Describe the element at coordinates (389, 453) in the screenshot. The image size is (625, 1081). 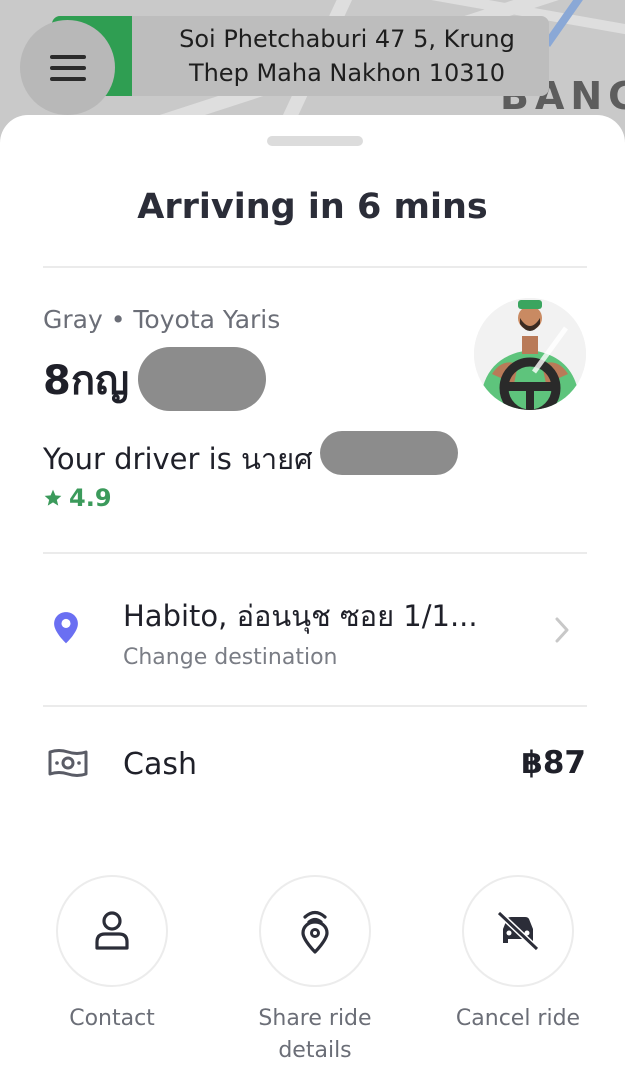
I see `driver-name-redaction` at that location.